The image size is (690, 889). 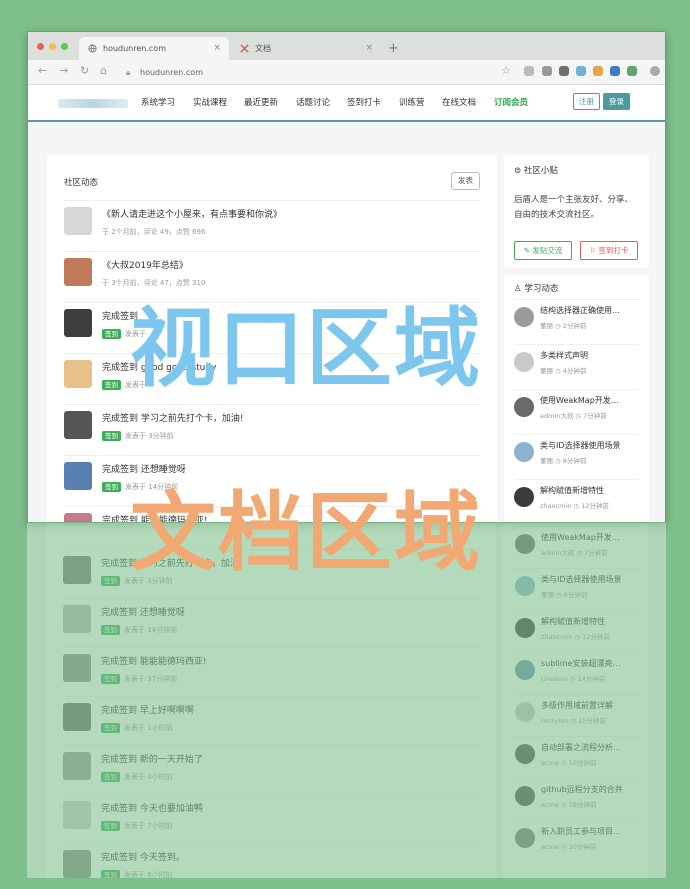 What do you see at coordinates (171, 72) in the screenshot?
I see `url-text: houdunren.com` at bounding box center [171, 72].